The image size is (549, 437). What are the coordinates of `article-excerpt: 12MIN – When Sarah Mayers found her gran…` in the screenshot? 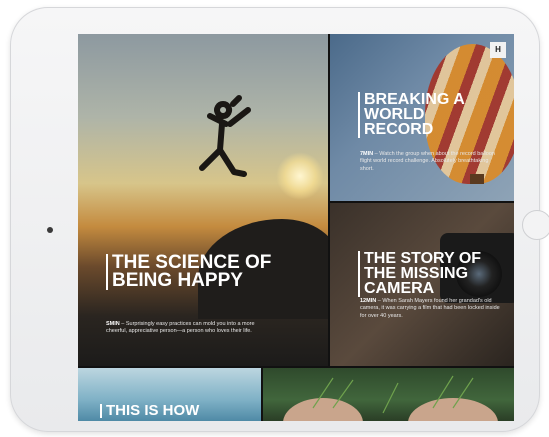 It's located at (430, 309).